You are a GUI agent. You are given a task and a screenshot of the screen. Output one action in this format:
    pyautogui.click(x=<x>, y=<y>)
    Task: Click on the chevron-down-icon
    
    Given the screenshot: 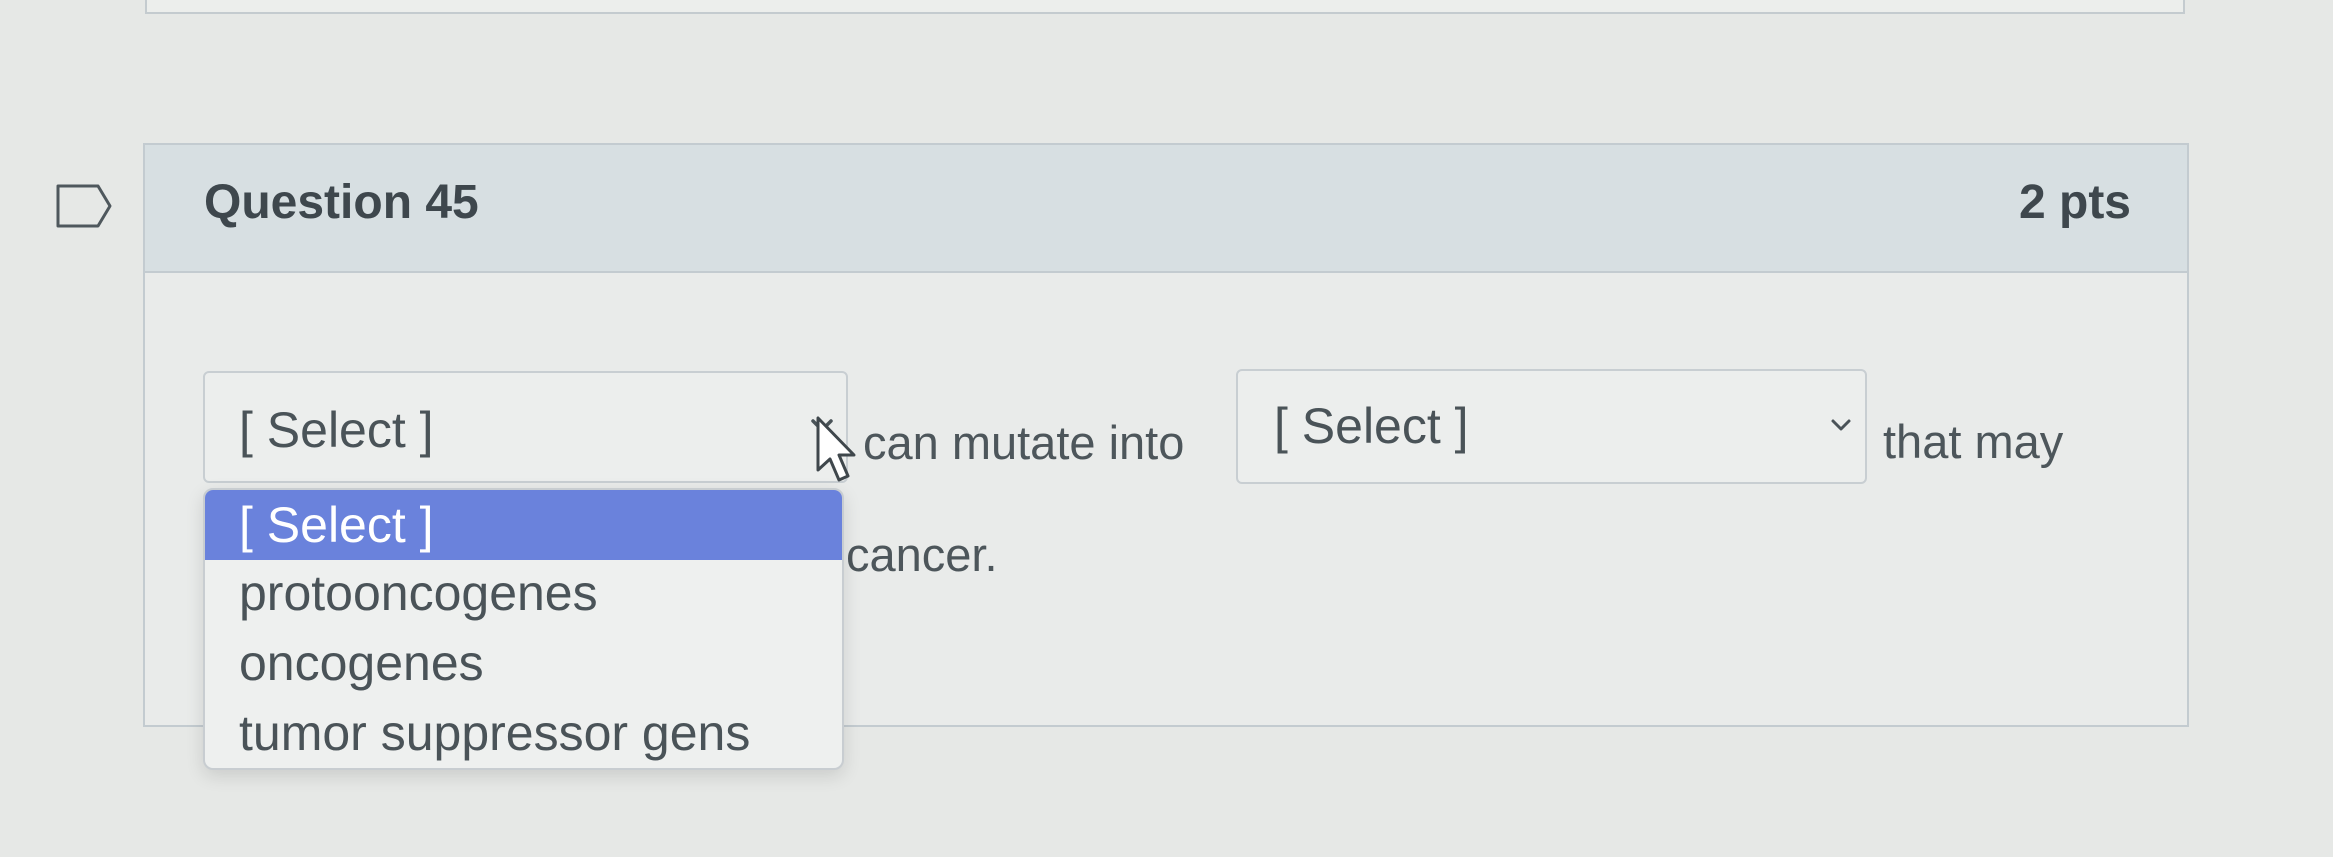 What is the action you would take?
    pyautogui.click(x=1841, y=425)
    